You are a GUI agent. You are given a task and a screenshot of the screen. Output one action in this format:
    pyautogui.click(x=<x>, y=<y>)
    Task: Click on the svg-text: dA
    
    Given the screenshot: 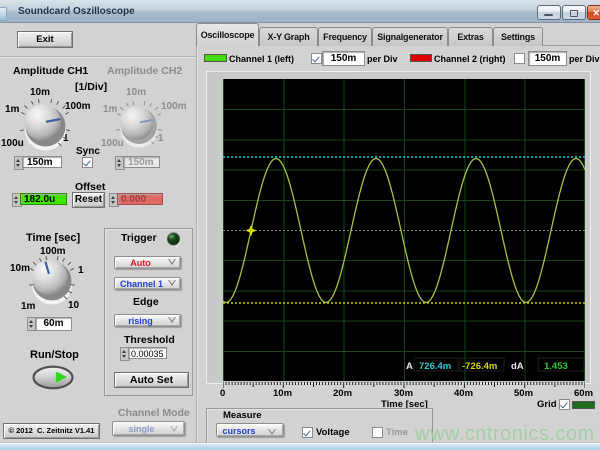 What is the action you would take?
    pyautogui.click(x=517, y=366)
    